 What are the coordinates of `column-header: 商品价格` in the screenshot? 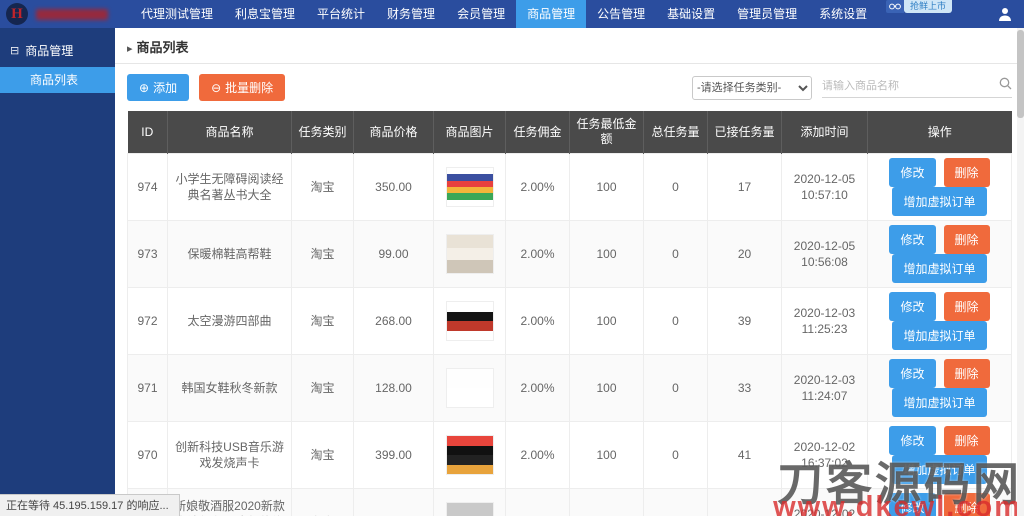 It's located at (393, 132).